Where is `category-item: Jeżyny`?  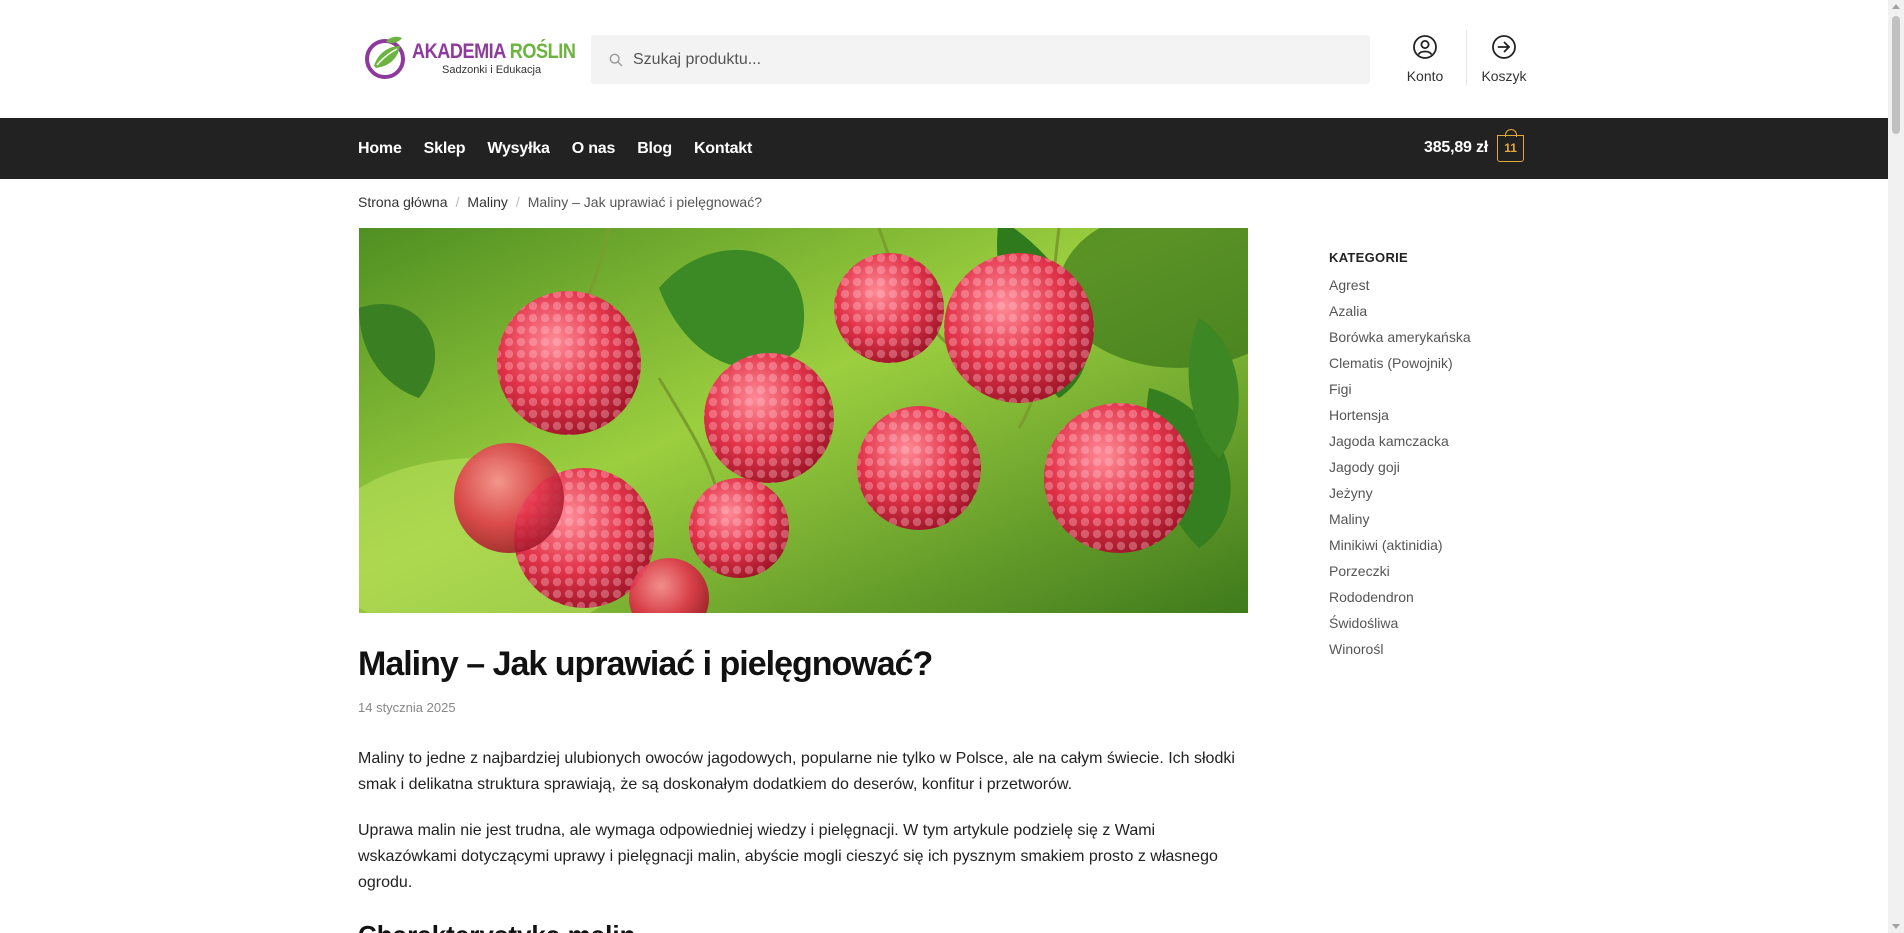
category-item: Jeżyny is located at coordinates (1444, 496).